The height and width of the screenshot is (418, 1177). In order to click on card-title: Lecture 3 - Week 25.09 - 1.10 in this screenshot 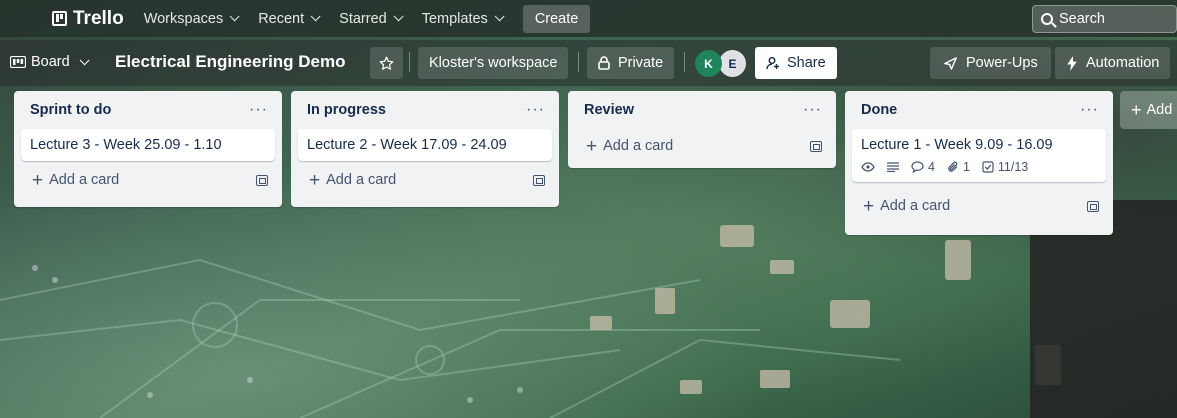, I will do `click(126, 145)`.